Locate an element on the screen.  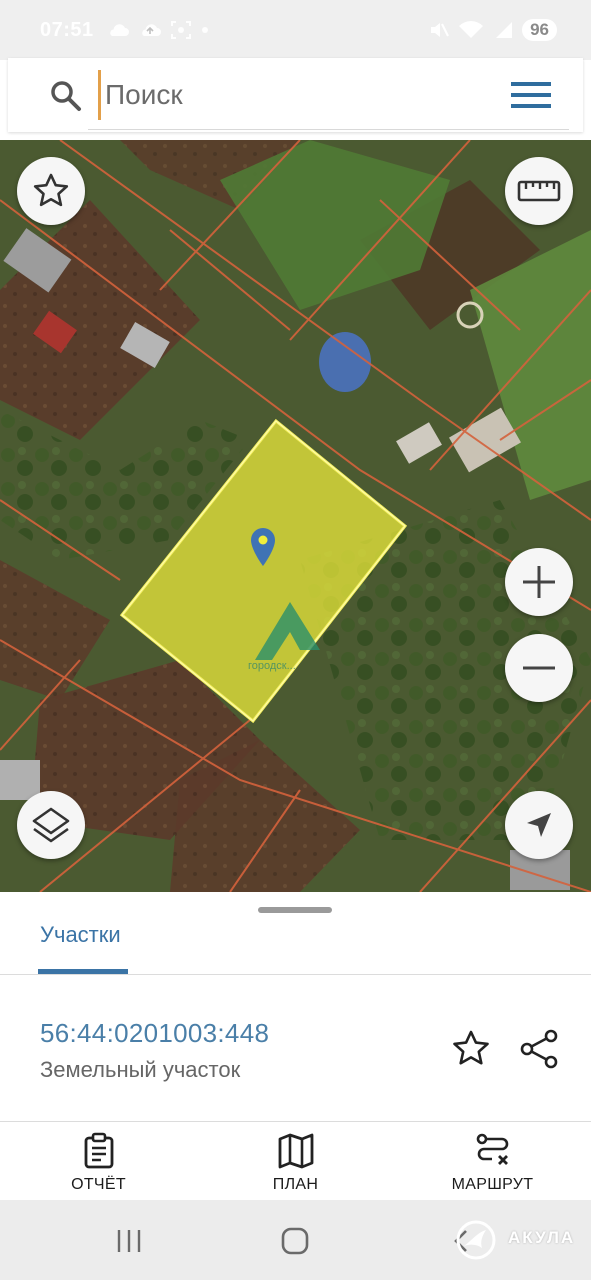
system-nav-bar: АКУЛА is located at coordinates (295, 1240).